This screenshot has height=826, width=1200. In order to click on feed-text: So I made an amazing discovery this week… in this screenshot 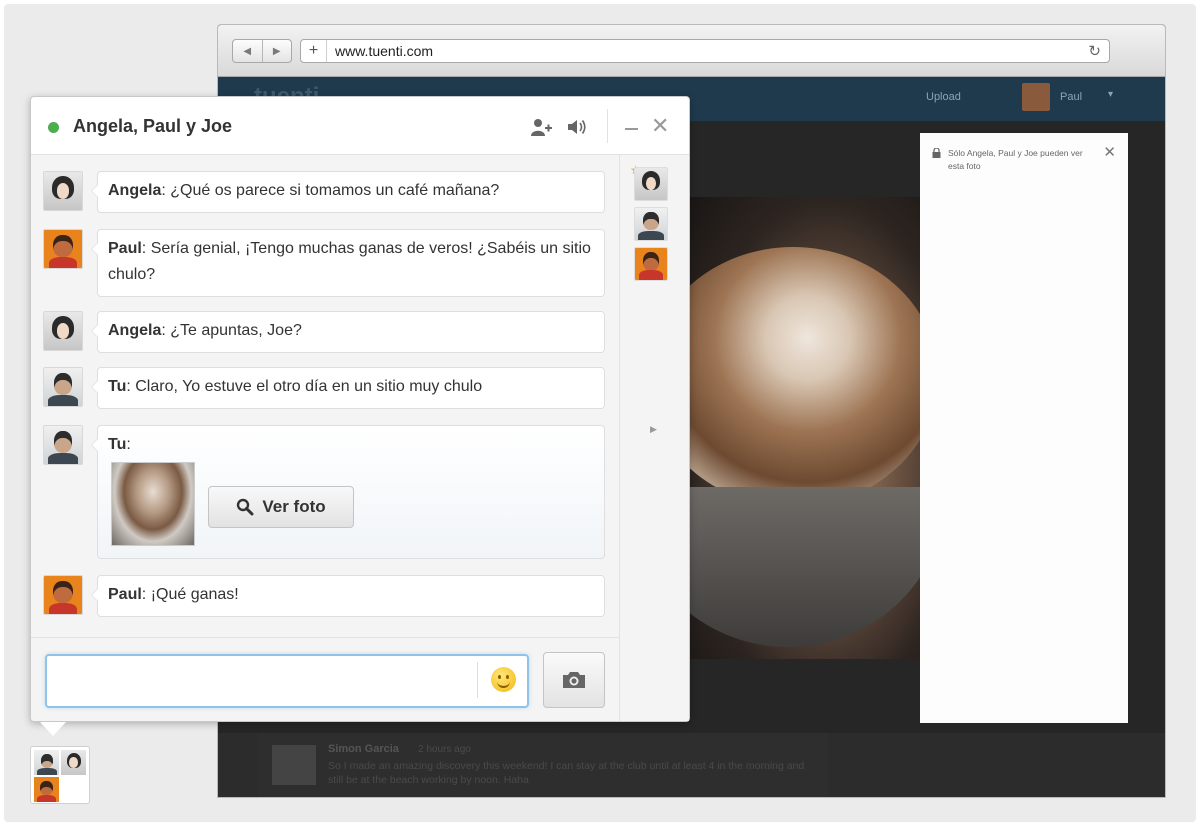, I will do `click(566, 773)`.